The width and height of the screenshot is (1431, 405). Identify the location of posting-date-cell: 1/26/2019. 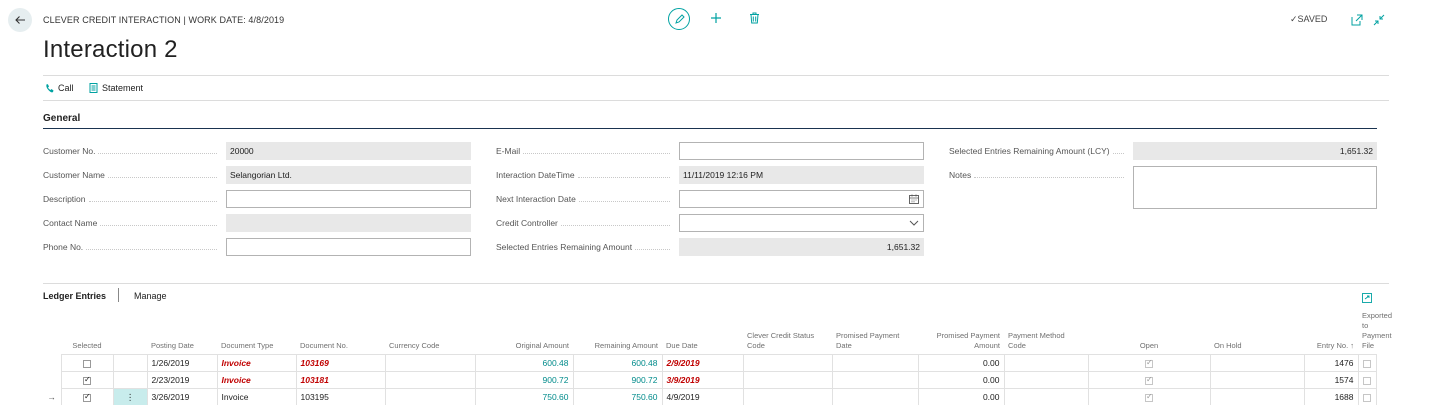
(182, 363).